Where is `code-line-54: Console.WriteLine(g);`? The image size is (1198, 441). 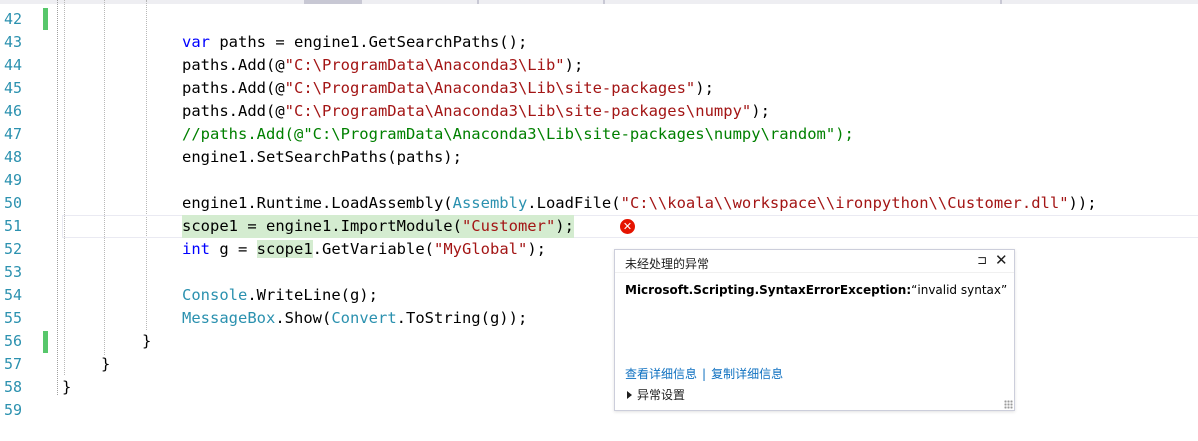 code-line-54: Console.WriteLine(g); is located at coordinates (280, 295).